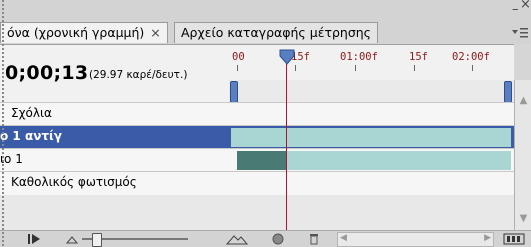  What do you see at coordinates (34, 239) in the screenshot?
I see `play-icon` at bounding box center [34, 239].